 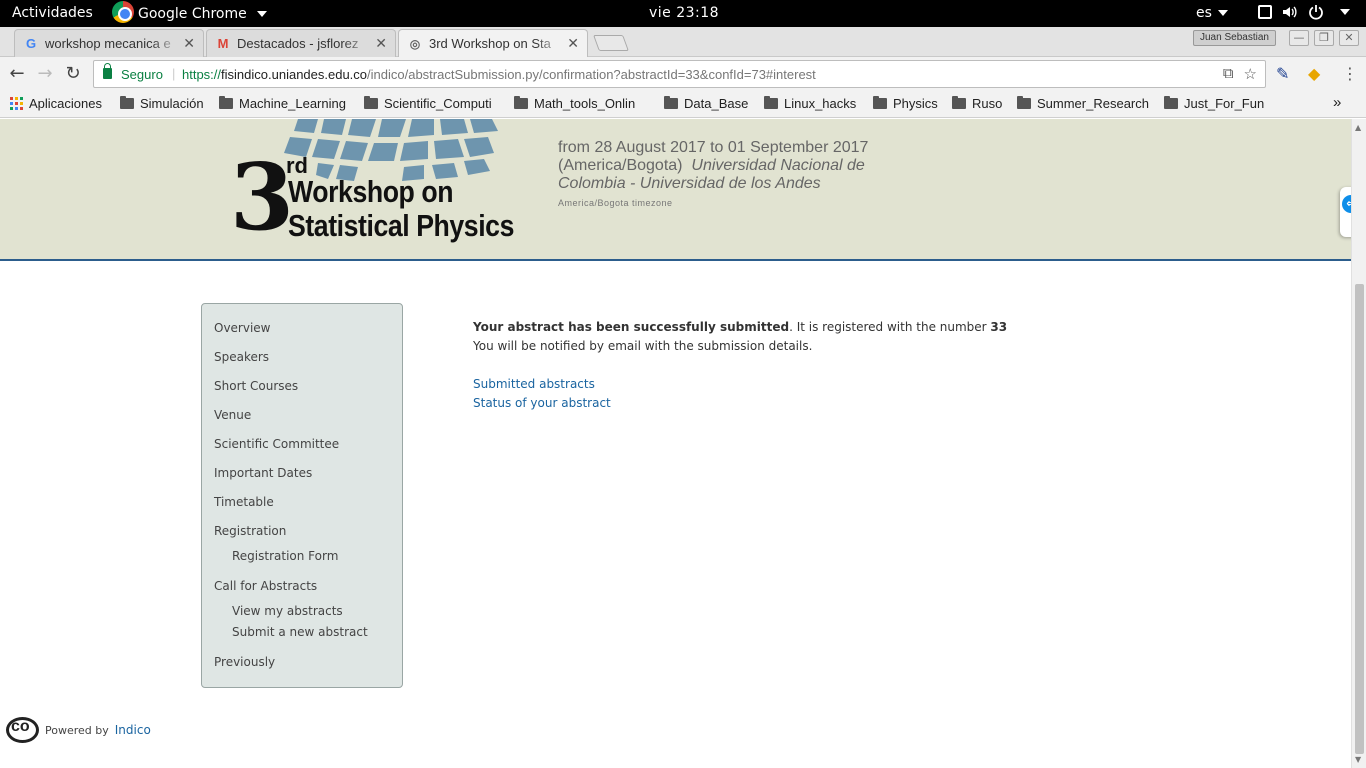 What do you see at coordinates (401, 225) in the screenshot?
I see `logo-line-2: Statistical Physics` at bounding box center [401, 225].